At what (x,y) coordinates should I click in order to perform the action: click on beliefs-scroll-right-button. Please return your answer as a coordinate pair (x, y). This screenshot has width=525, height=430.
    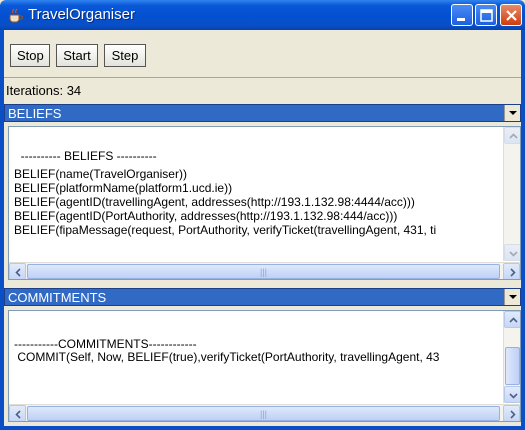
    Looking at the image, I should click on (511, 271).